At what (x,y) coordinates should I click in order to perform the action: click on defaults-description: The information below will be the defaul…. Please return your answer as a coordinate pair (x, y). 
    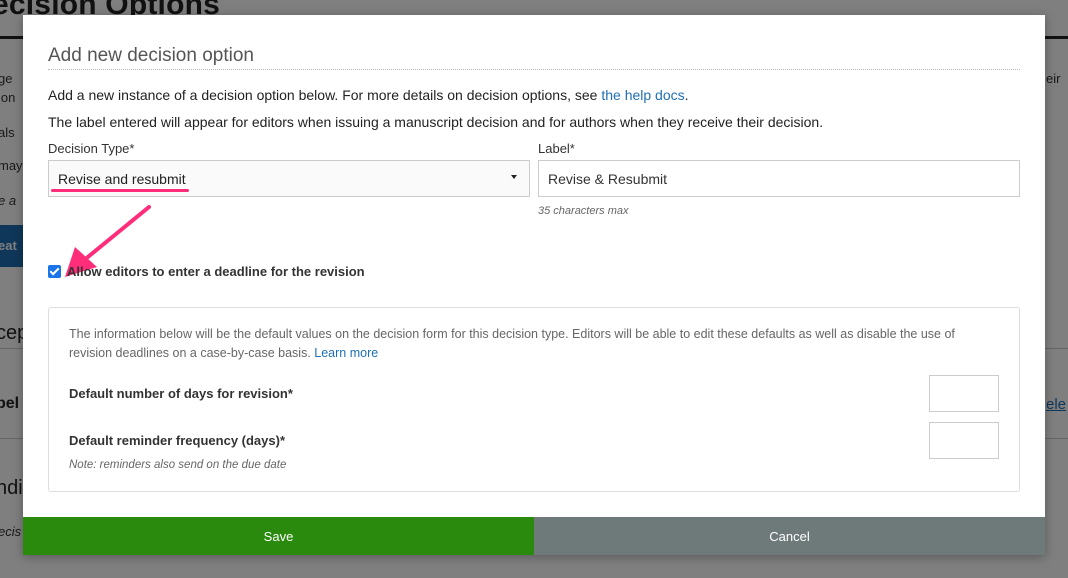
    Looking at the image, I should click on (534, 344).